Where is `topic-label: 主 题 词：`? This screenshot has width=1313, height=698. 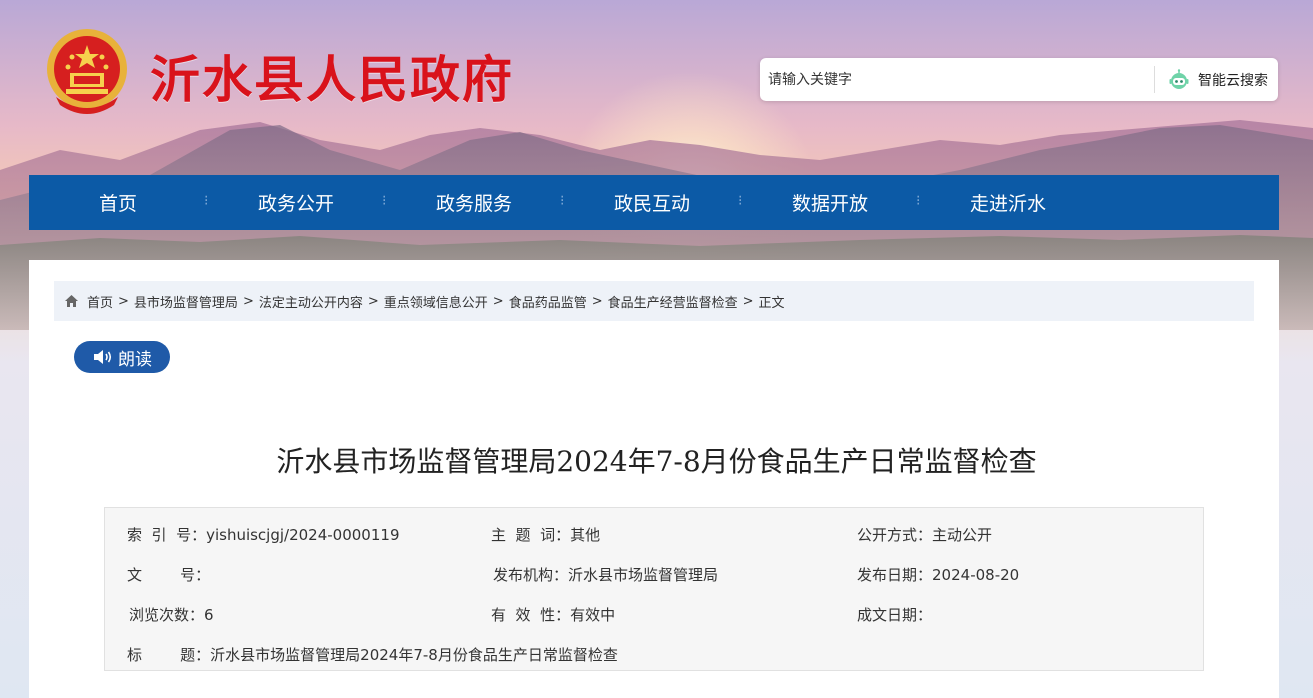
topic-label: 主 题 词： is located at coordinates (531, 535).